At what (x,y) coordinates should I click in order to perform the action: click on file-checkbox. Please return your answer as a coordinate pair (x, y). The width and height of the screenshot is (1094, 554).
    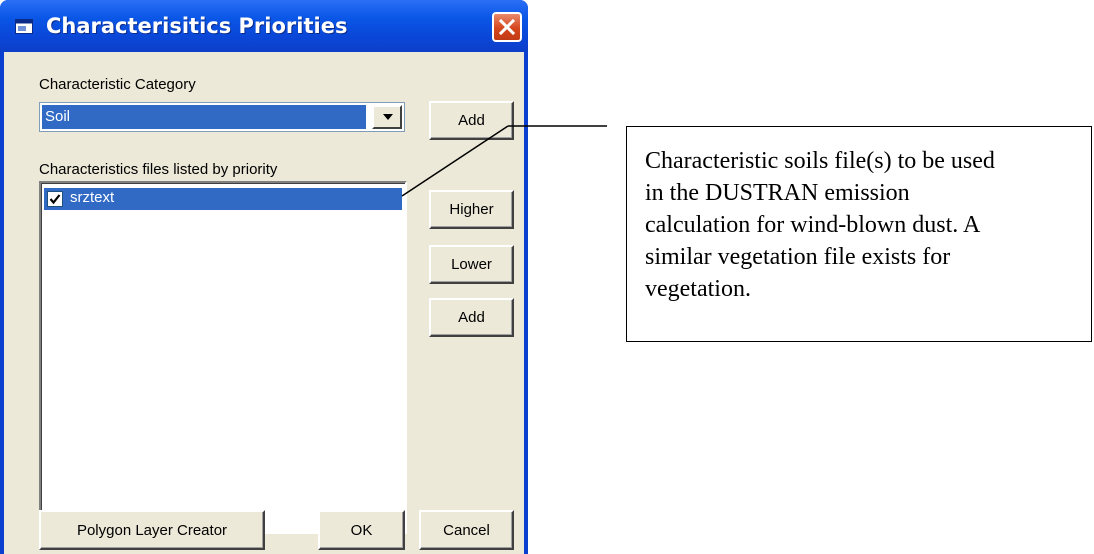
    Looking at the image, I should click on (55, 199).